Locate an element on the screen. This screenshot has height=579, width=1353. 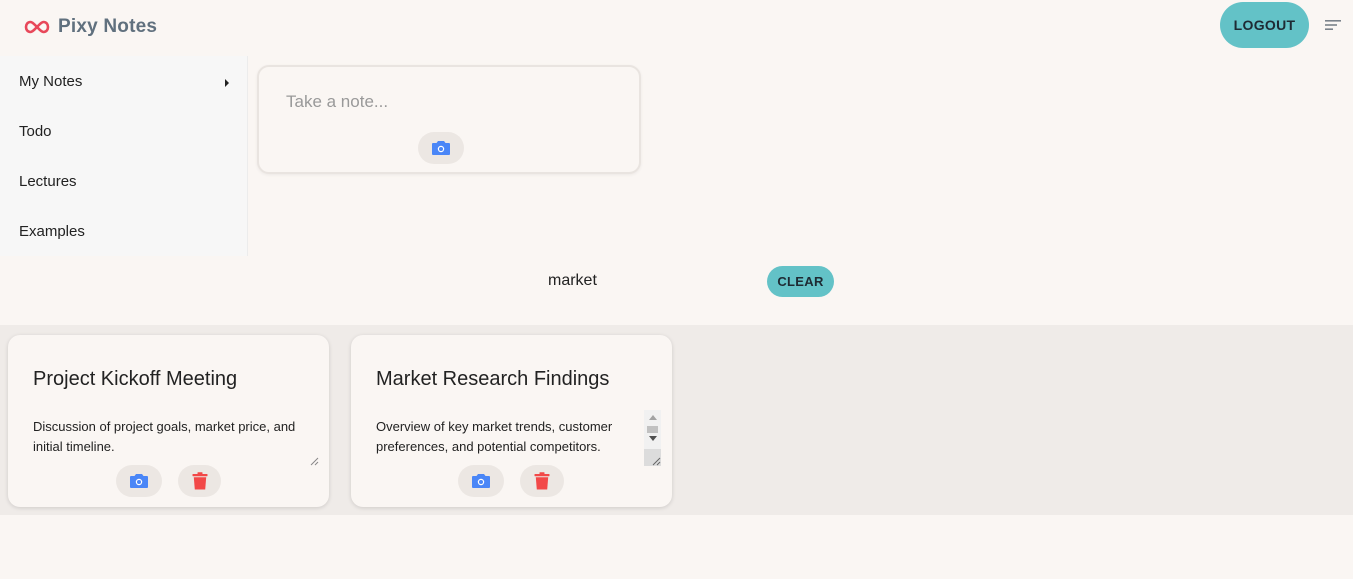
app-logo: Pixy Notes is located at coordinates (90, 27).